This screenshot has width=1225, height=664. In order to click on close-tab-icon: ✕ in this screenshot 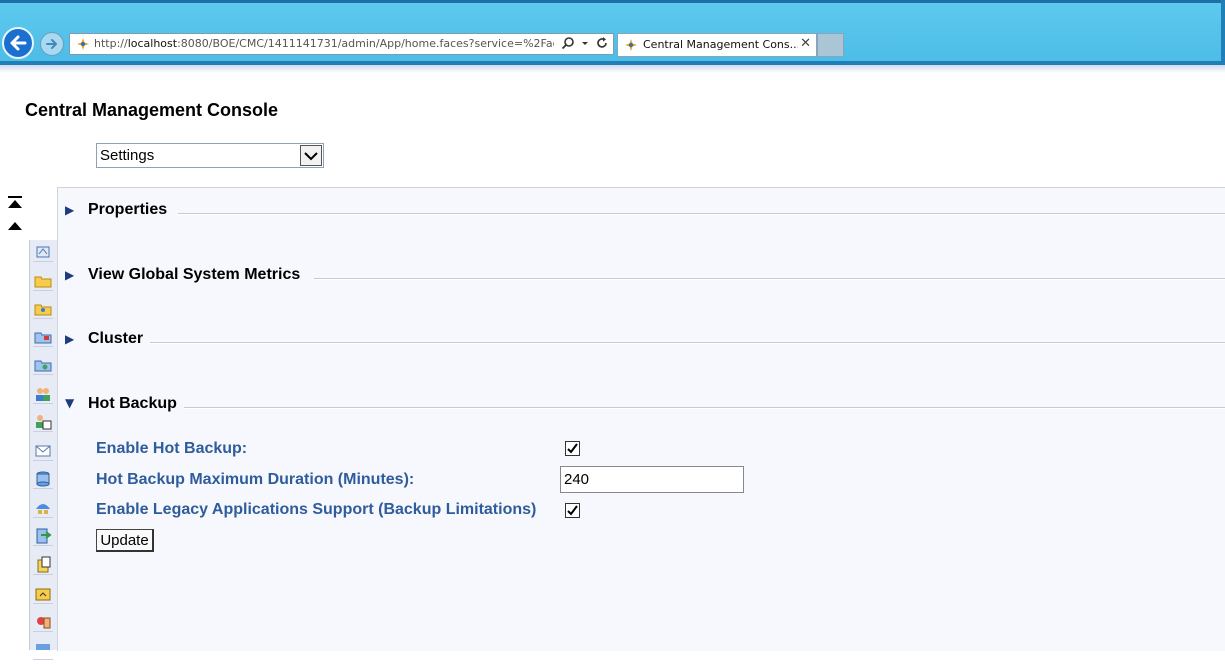, I will do `click(805, 43)`.